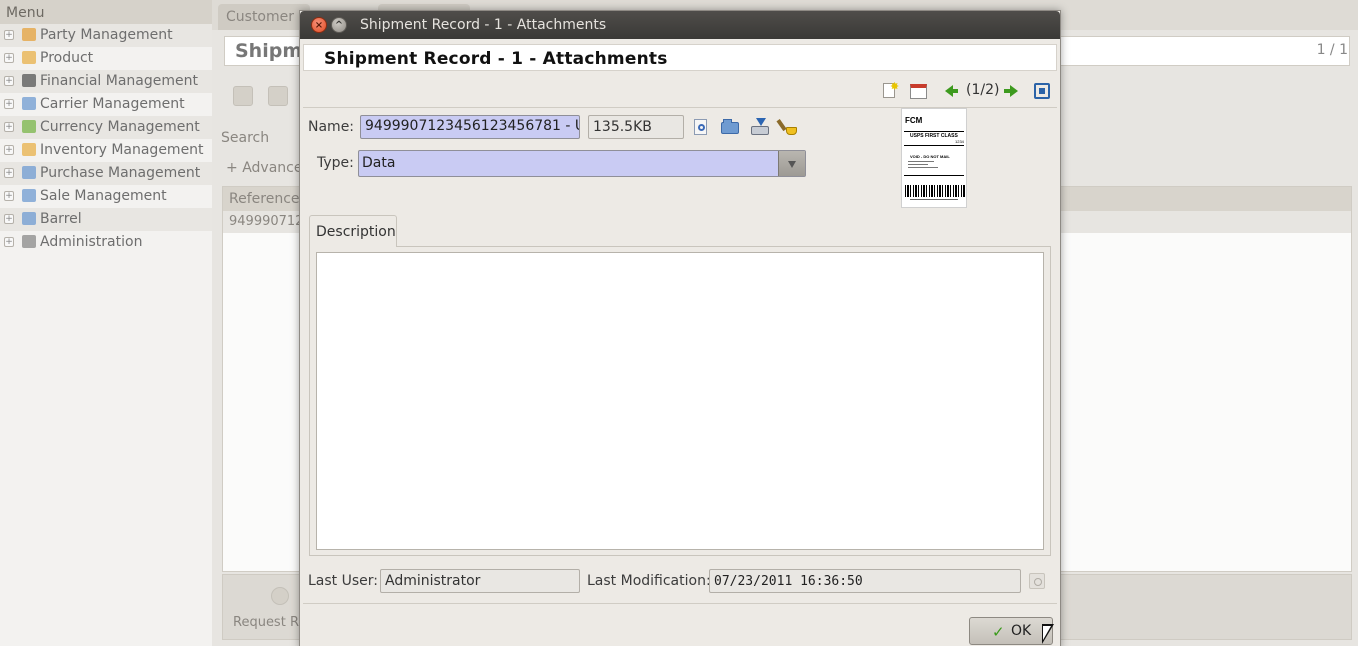 The image size is (1358, 646). What do you see at coordinates (339, 25) in the screenshot?
I see `maximize-icon: ^` at bounding box center [339, 25].